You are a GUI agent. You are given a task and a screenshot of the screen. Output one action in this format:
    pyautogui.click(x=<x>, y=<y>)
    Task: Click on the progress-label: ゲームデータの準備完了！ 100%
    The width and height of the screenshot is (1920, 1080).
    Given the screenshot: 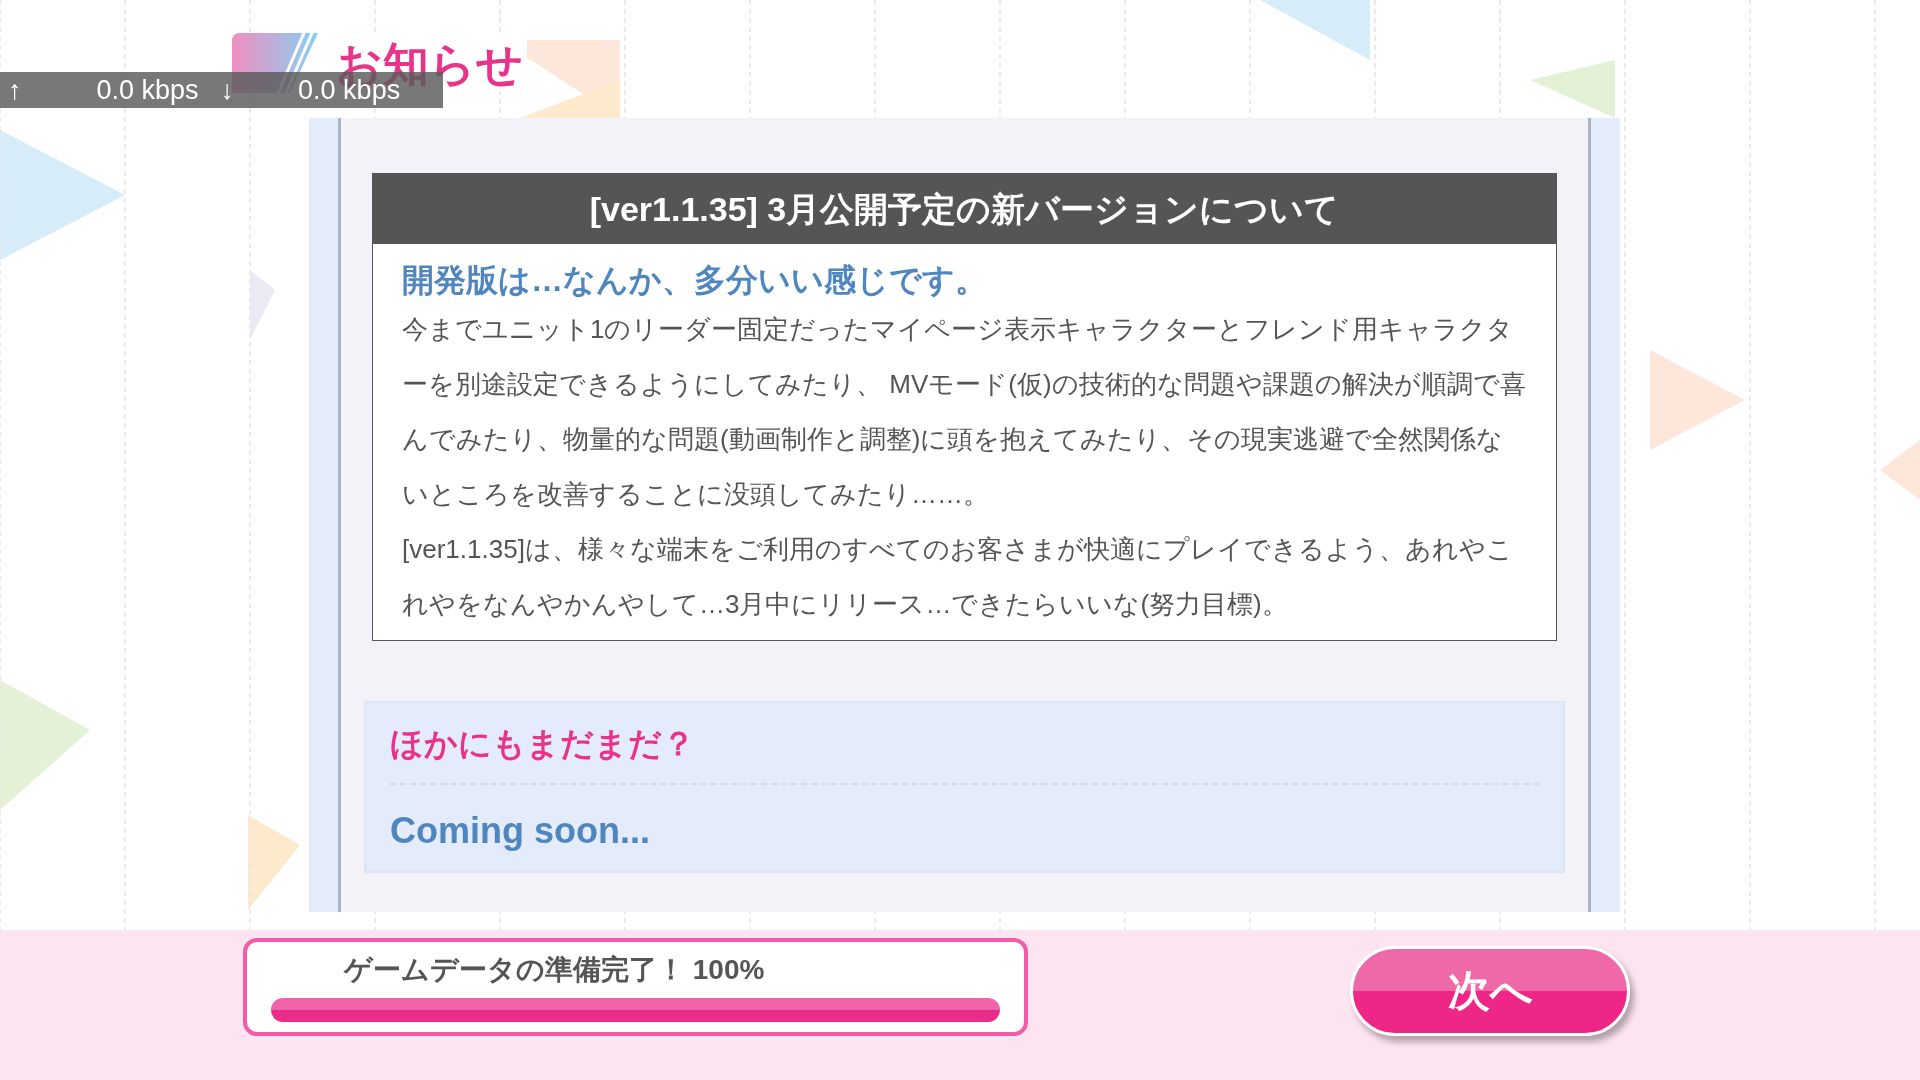 What is the action you would take?
    pyautogui.click(x=554, y=970)
    